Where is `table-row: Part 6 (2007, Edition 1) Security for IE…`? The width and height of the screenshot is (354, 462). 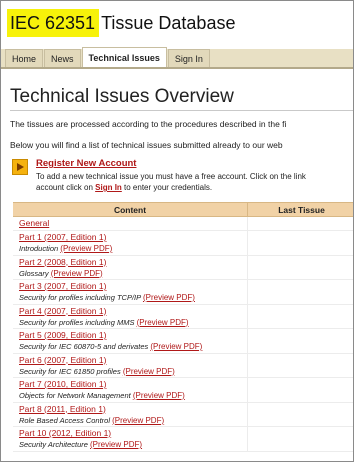 table-row: Part 6 (2007, Edition 1) Security for IE… is located at coordinates (183, 365).